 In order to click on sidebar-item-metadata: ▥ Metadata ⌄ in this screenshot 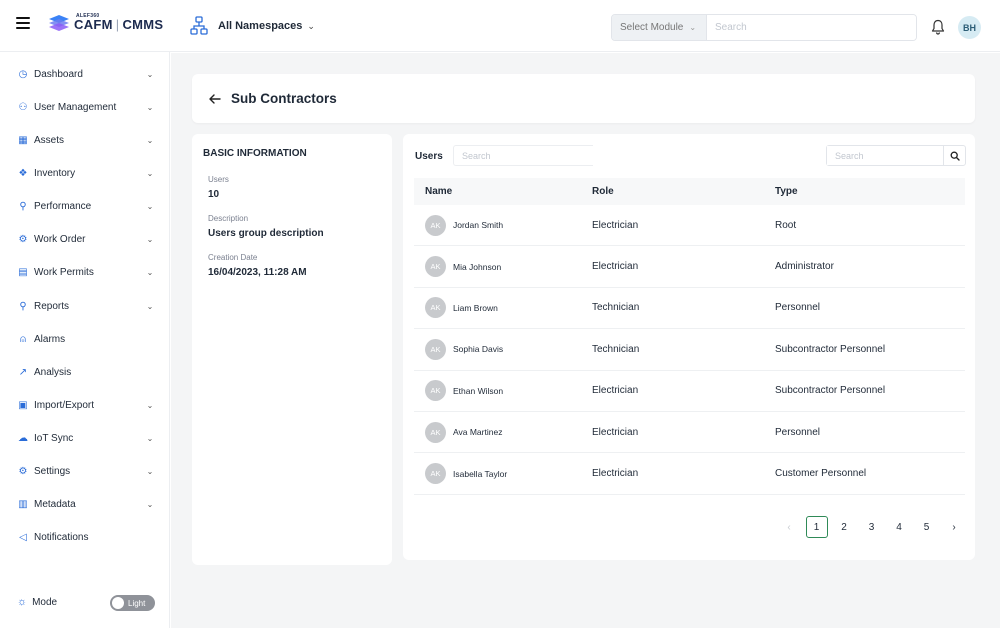, I will do `click(85, 504)`.